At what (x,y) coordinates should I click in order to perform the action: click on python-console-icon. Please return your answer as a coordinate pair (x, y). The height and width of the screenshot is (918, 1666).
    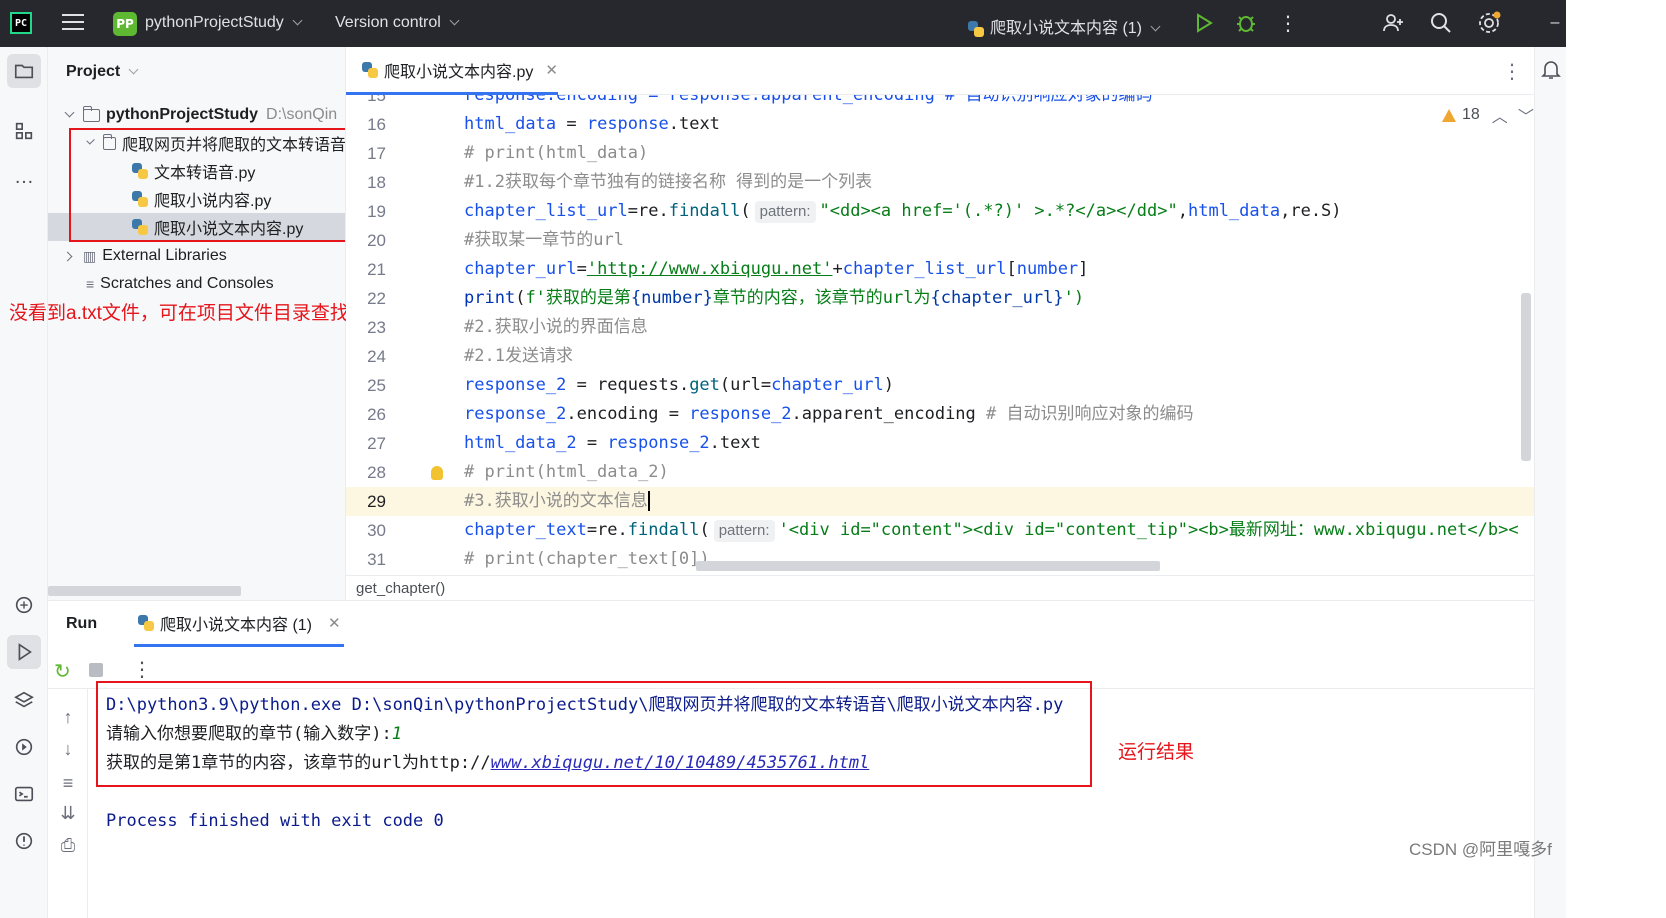
    Looking at the image, I should click on (24, 605).